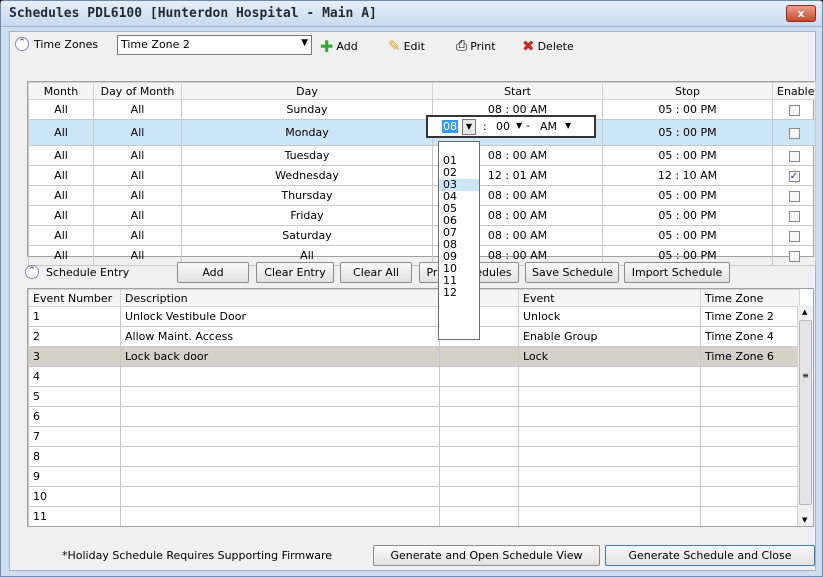 This screenshot has height=577, width=823. What do you see at coordinates (422, 195) in the screenshot?
I see `table-row: All All Thursday 08 : 00 AM 05 : 00 PM` at bounding box center [422, 195].